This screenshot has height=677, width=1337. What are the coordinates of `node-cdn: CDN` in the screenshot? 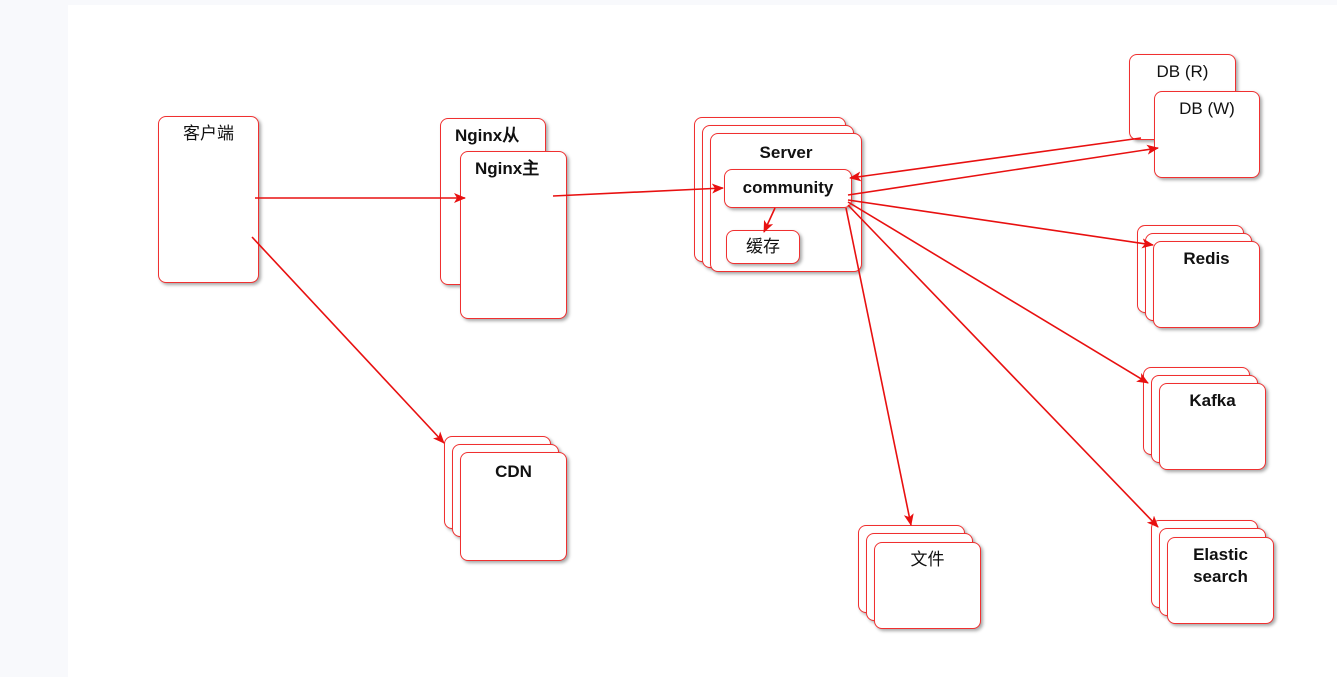 It's located at (513, 506).